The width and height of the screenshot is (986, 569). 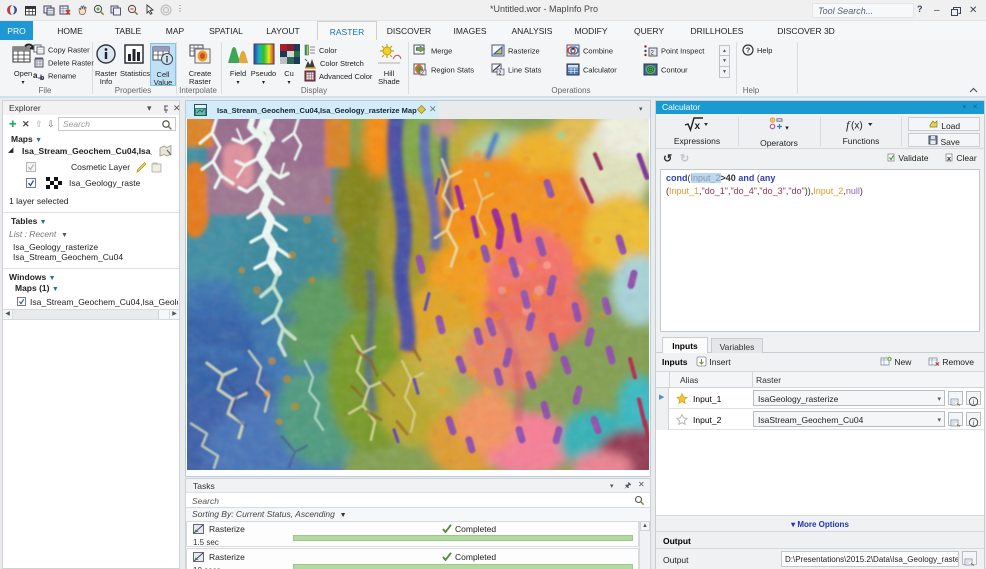 What do you see at coordinates (857, 126) in the screenshot?
I see `svg-text: (x)` at bounding box center [857, 126].